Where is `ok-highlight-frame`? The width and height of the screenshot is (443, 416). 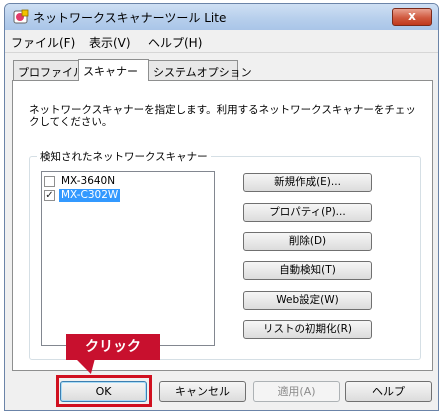 ok-highlight-frame is located at coordinates (104, 391).